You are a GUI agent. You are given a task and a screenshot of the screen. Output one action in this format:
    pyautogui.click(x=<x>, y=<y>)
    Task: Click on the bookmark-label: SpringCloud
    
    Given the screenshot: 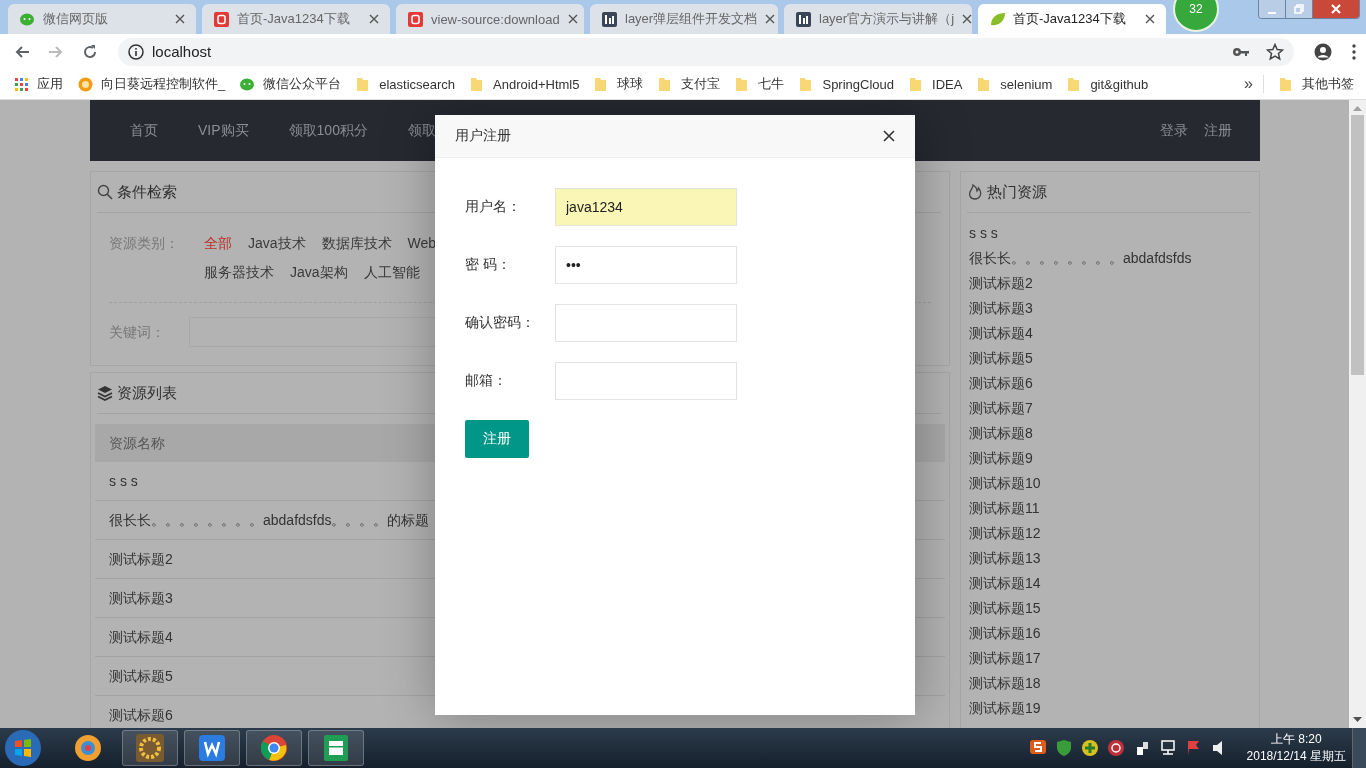 What is the action you would take?
    pyautogui.click(x=858, y=84)
    